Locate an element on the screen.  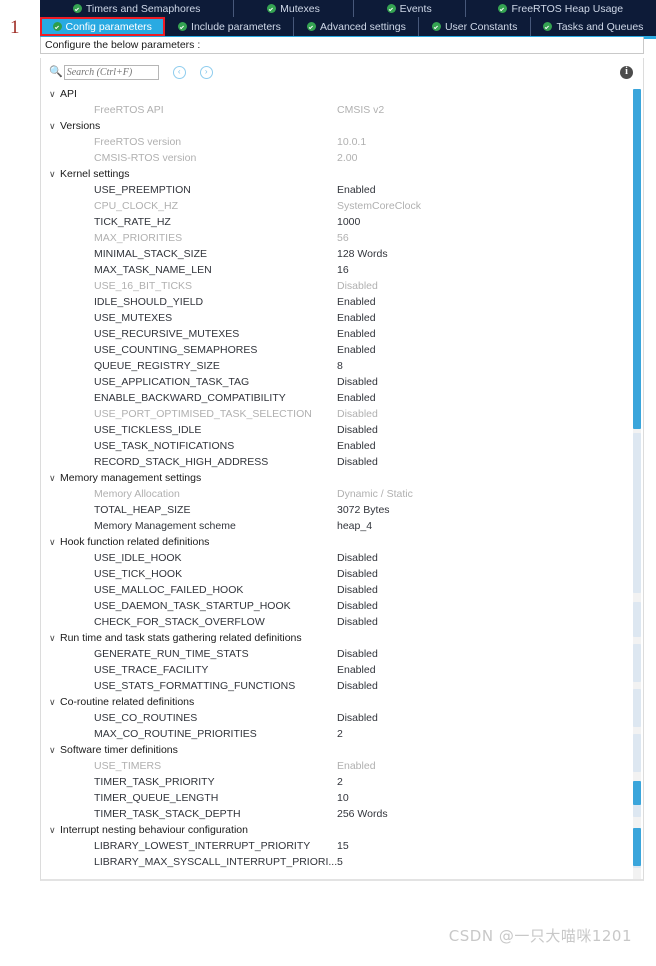
parameter-row: CMSIS-RTOS version 2.00 is located at coordinates (342, 158).